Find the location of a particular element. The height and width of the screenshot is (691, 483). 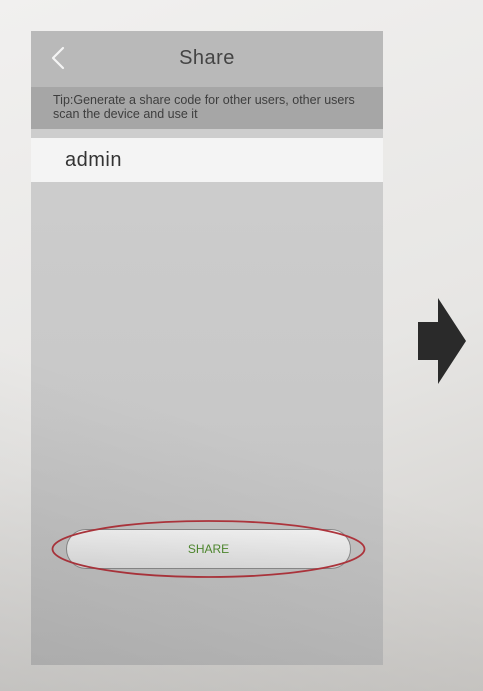

arrow-right-icon is located at coordinates (442, 341).